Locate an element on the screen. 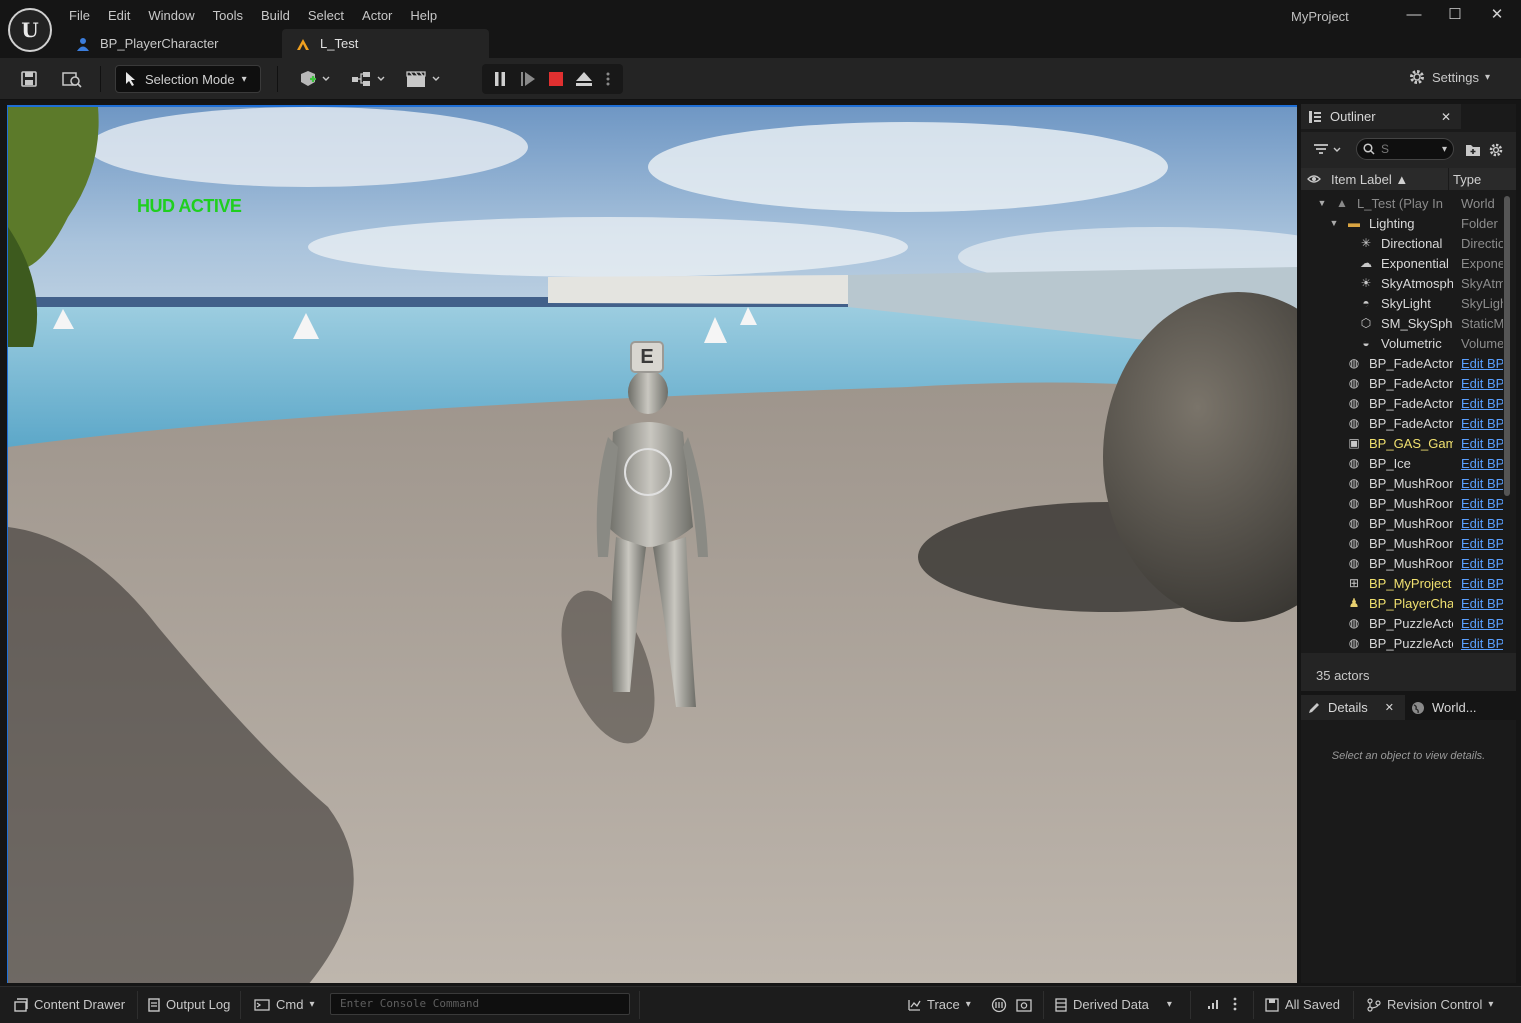  revision-control-dropdown: Revision Control ▾ is located at coordinates (1430, 1004).